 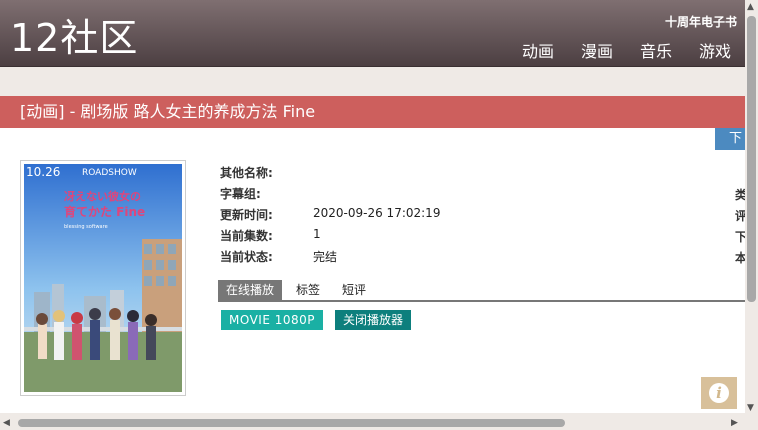 I want to click on poster-sub: blessing software, so click(x=86, y=227).